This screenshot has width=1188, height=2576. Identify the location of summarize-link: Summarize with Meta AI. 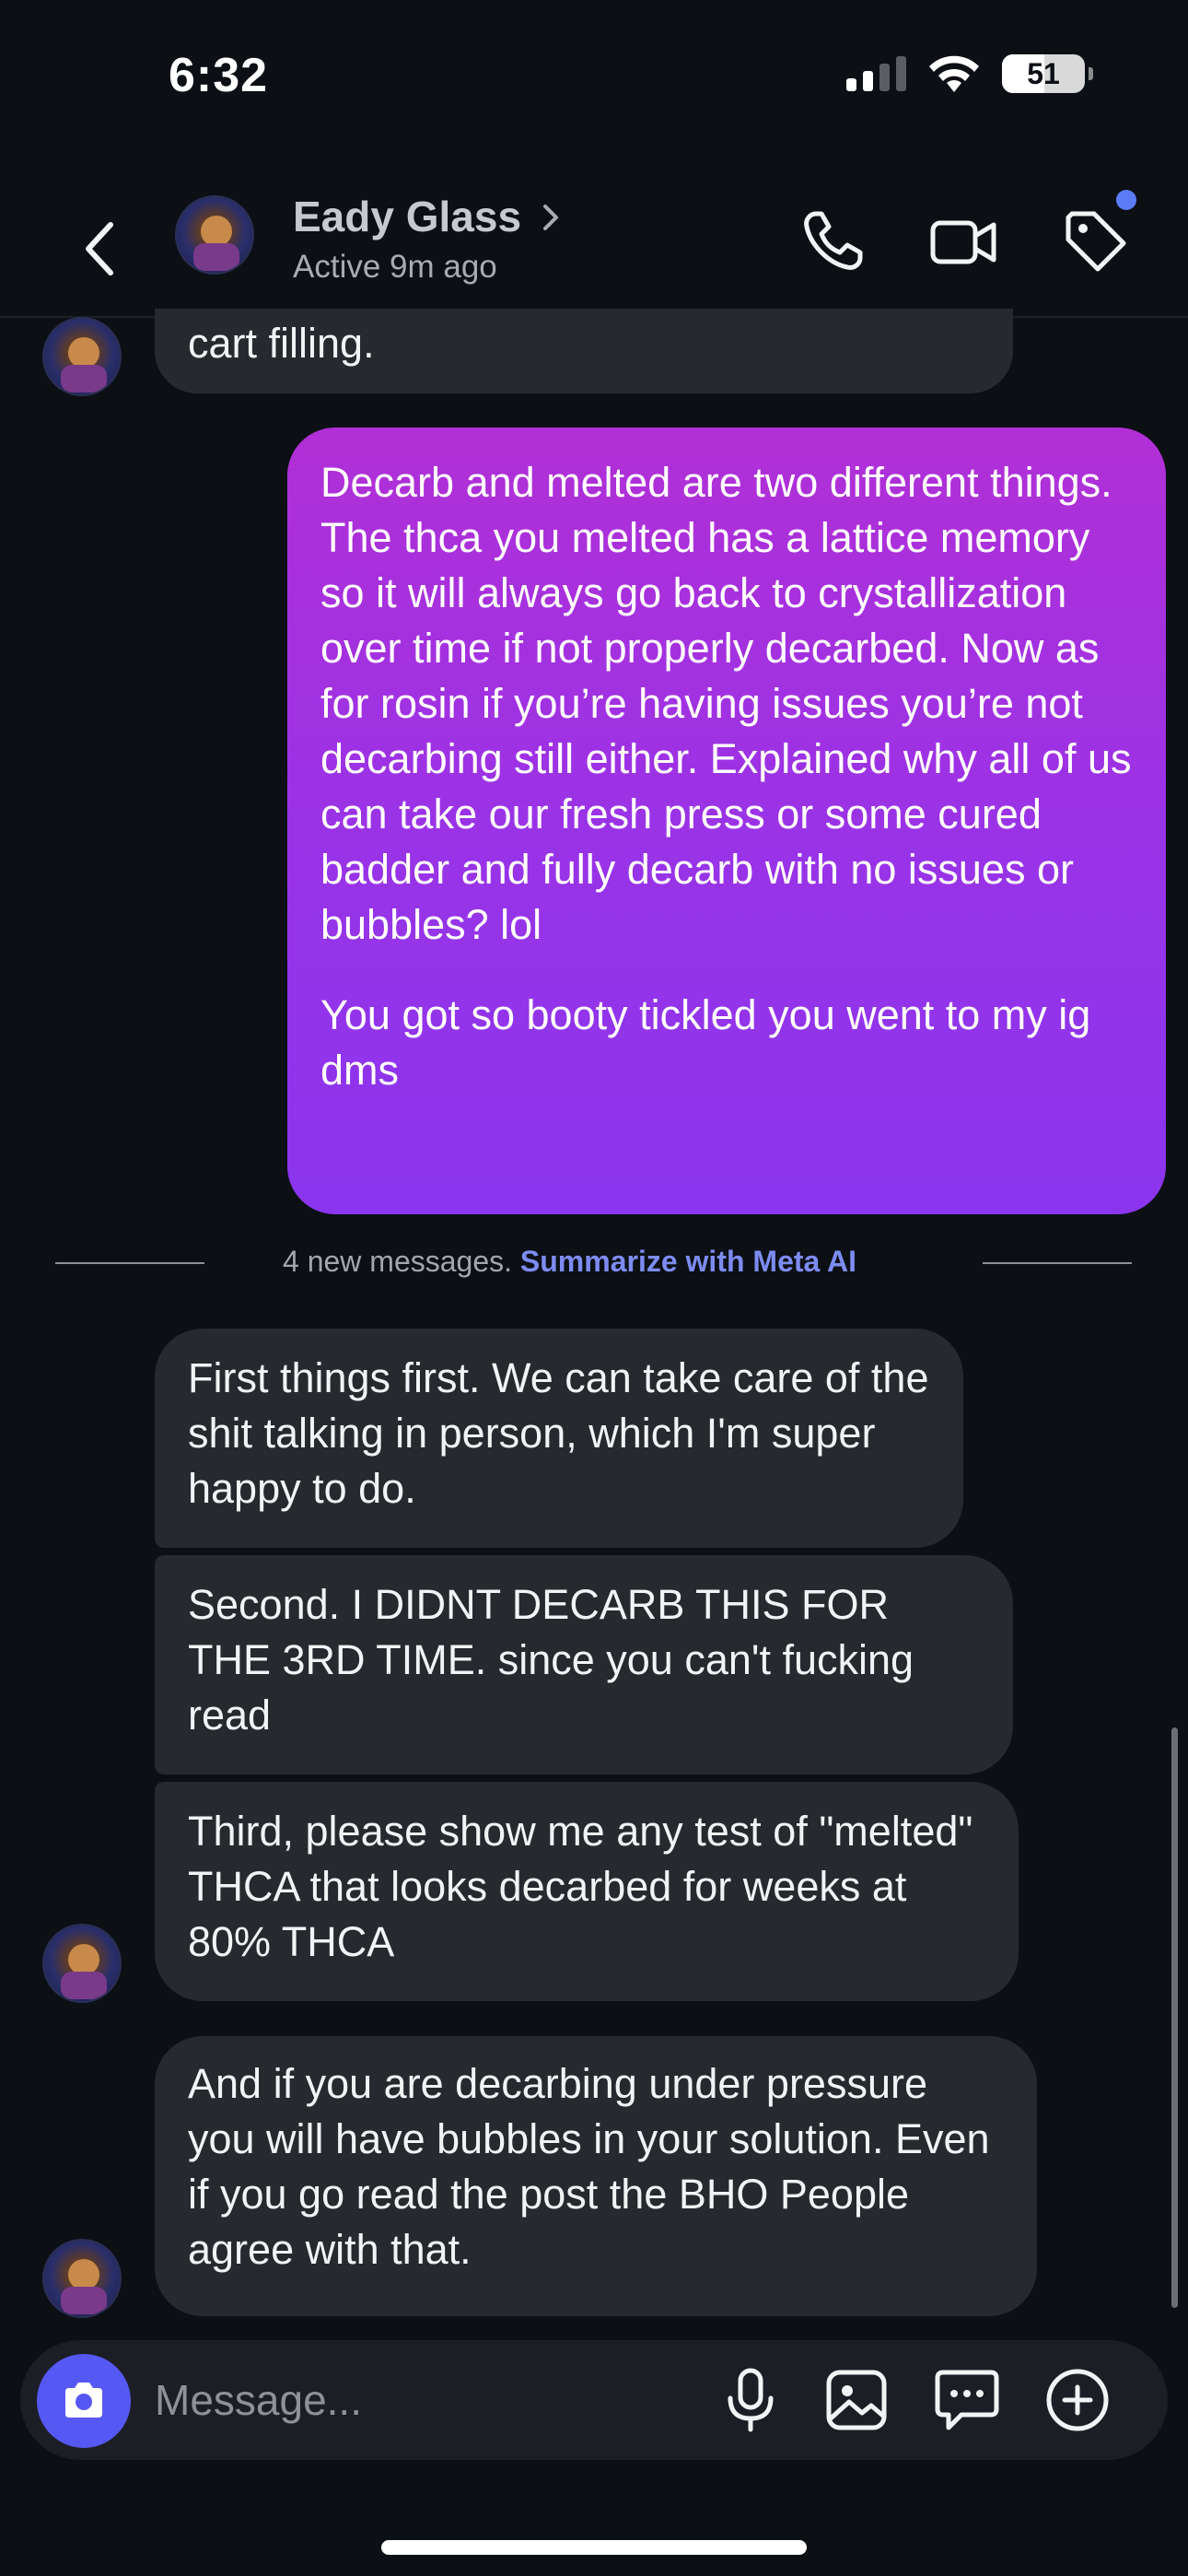
(688, 1261).